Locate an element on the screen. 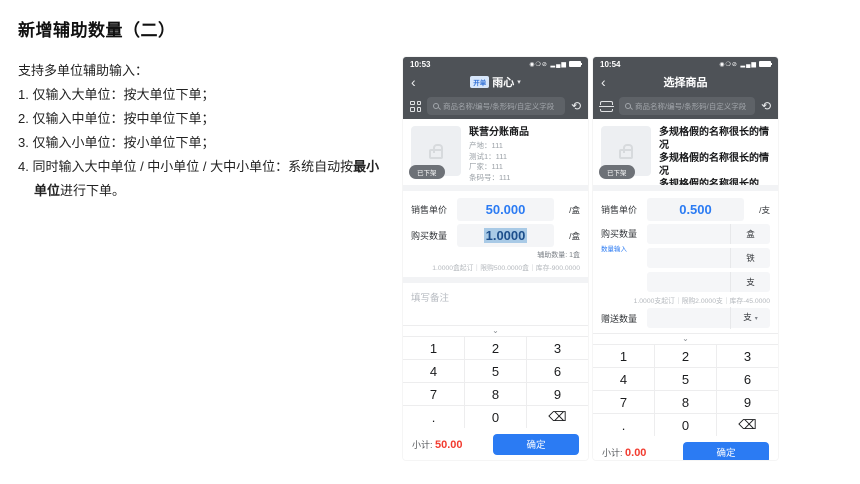  order-mode-tag: 开单 is located at coordinates (480, 82).